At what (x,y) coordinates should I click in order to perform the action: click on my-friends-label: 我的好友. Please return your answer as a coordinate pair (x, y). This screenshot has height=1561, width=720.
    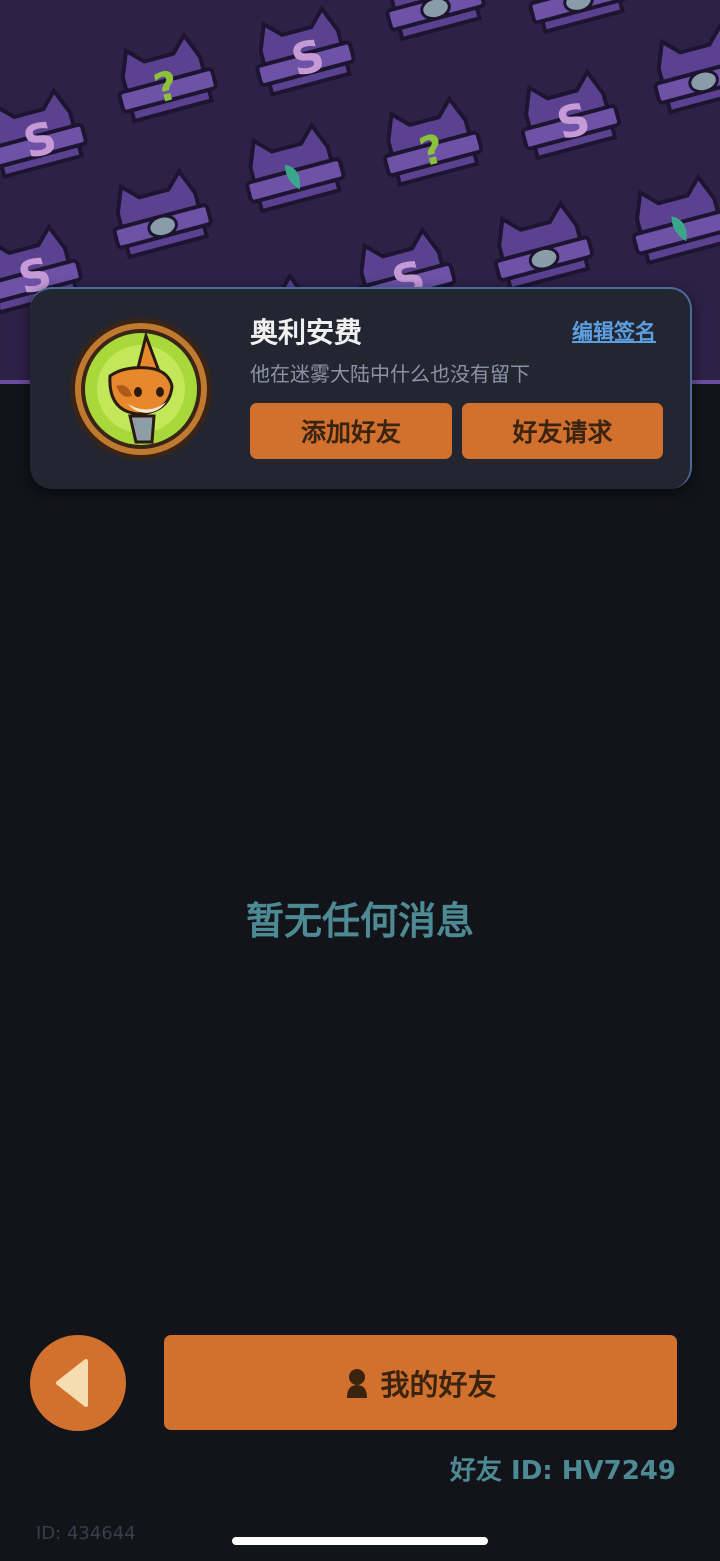
    Looking at the image, I should click on (438, 1384).